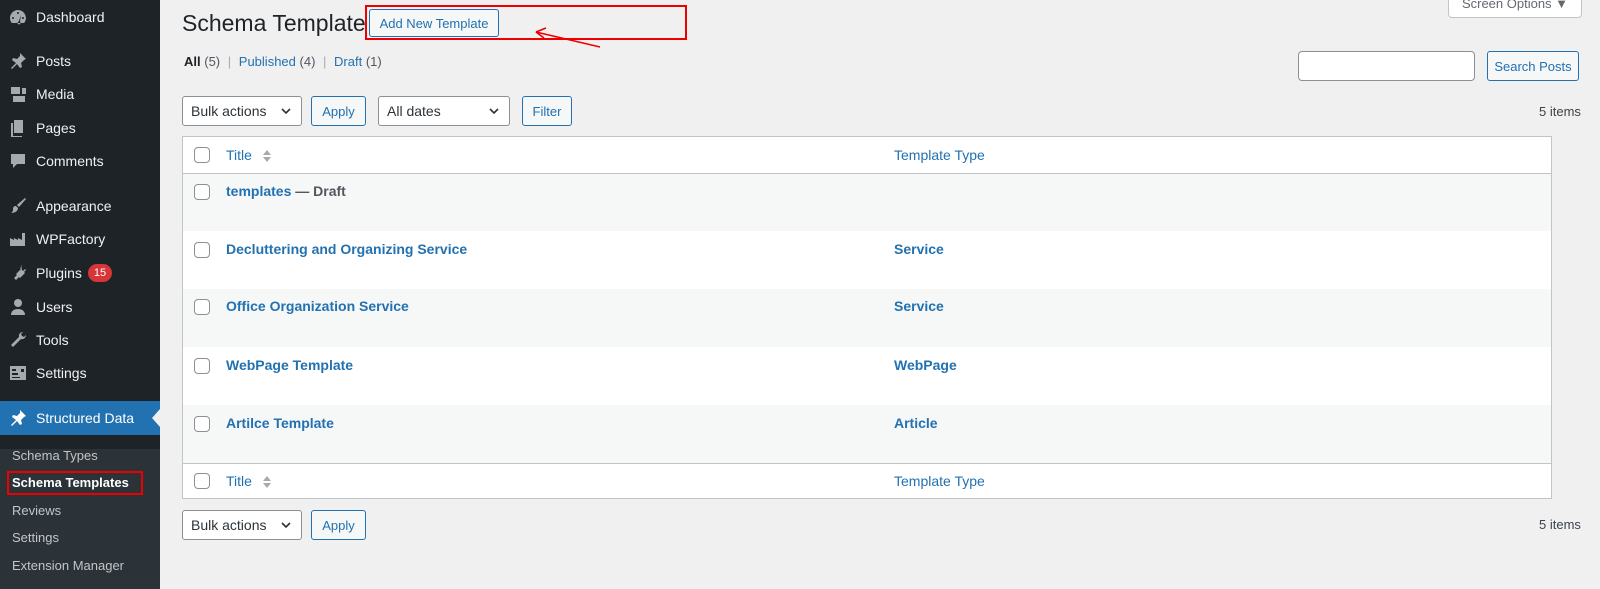 The width and height of the screenshot is (1600, 589). I want to click on filter-draft-link: Draft, so click(348, 61).